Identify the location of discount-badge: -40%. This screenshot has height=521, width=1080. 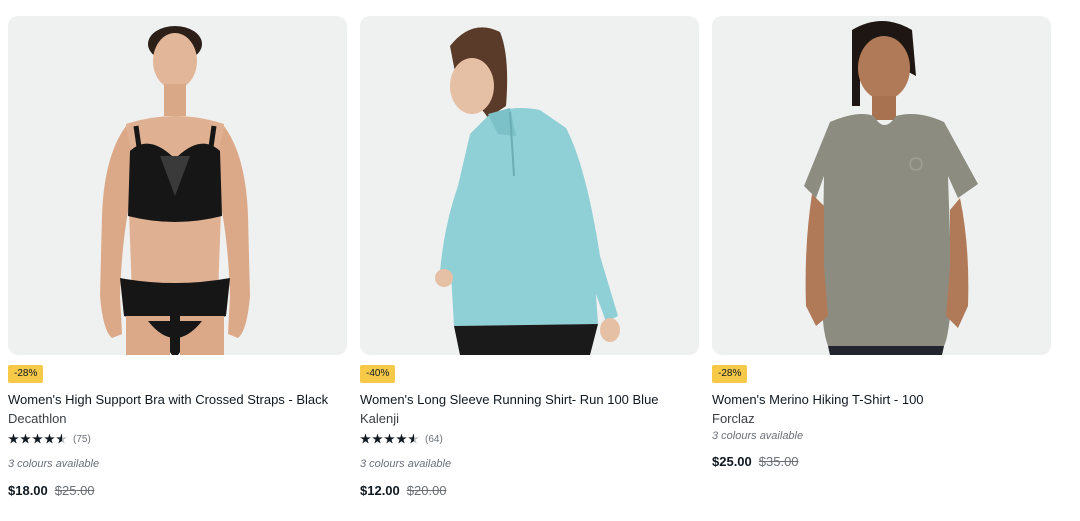
(378, 374).